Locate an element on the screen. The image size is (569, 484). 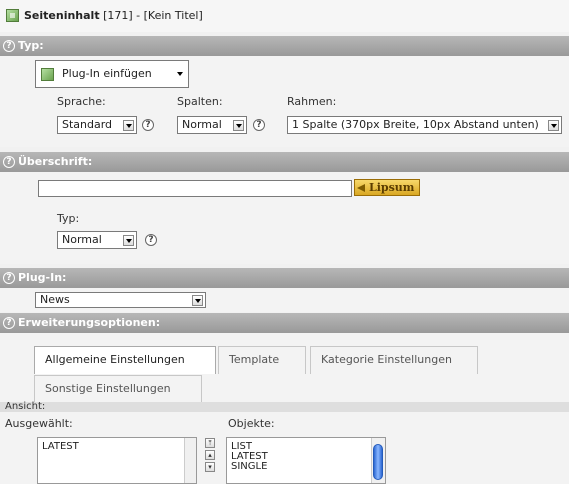
page-content-icon is located at coordinates (12, 15).